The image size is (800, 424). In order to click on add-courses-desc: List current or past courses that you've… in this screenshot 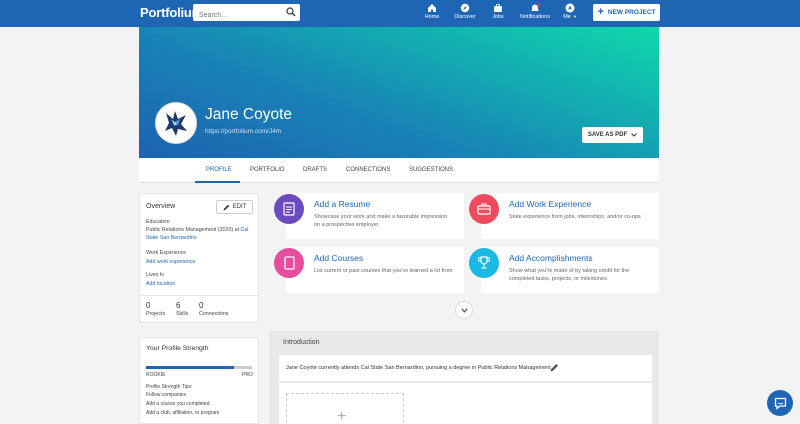, I will do `click(383, 271)`.